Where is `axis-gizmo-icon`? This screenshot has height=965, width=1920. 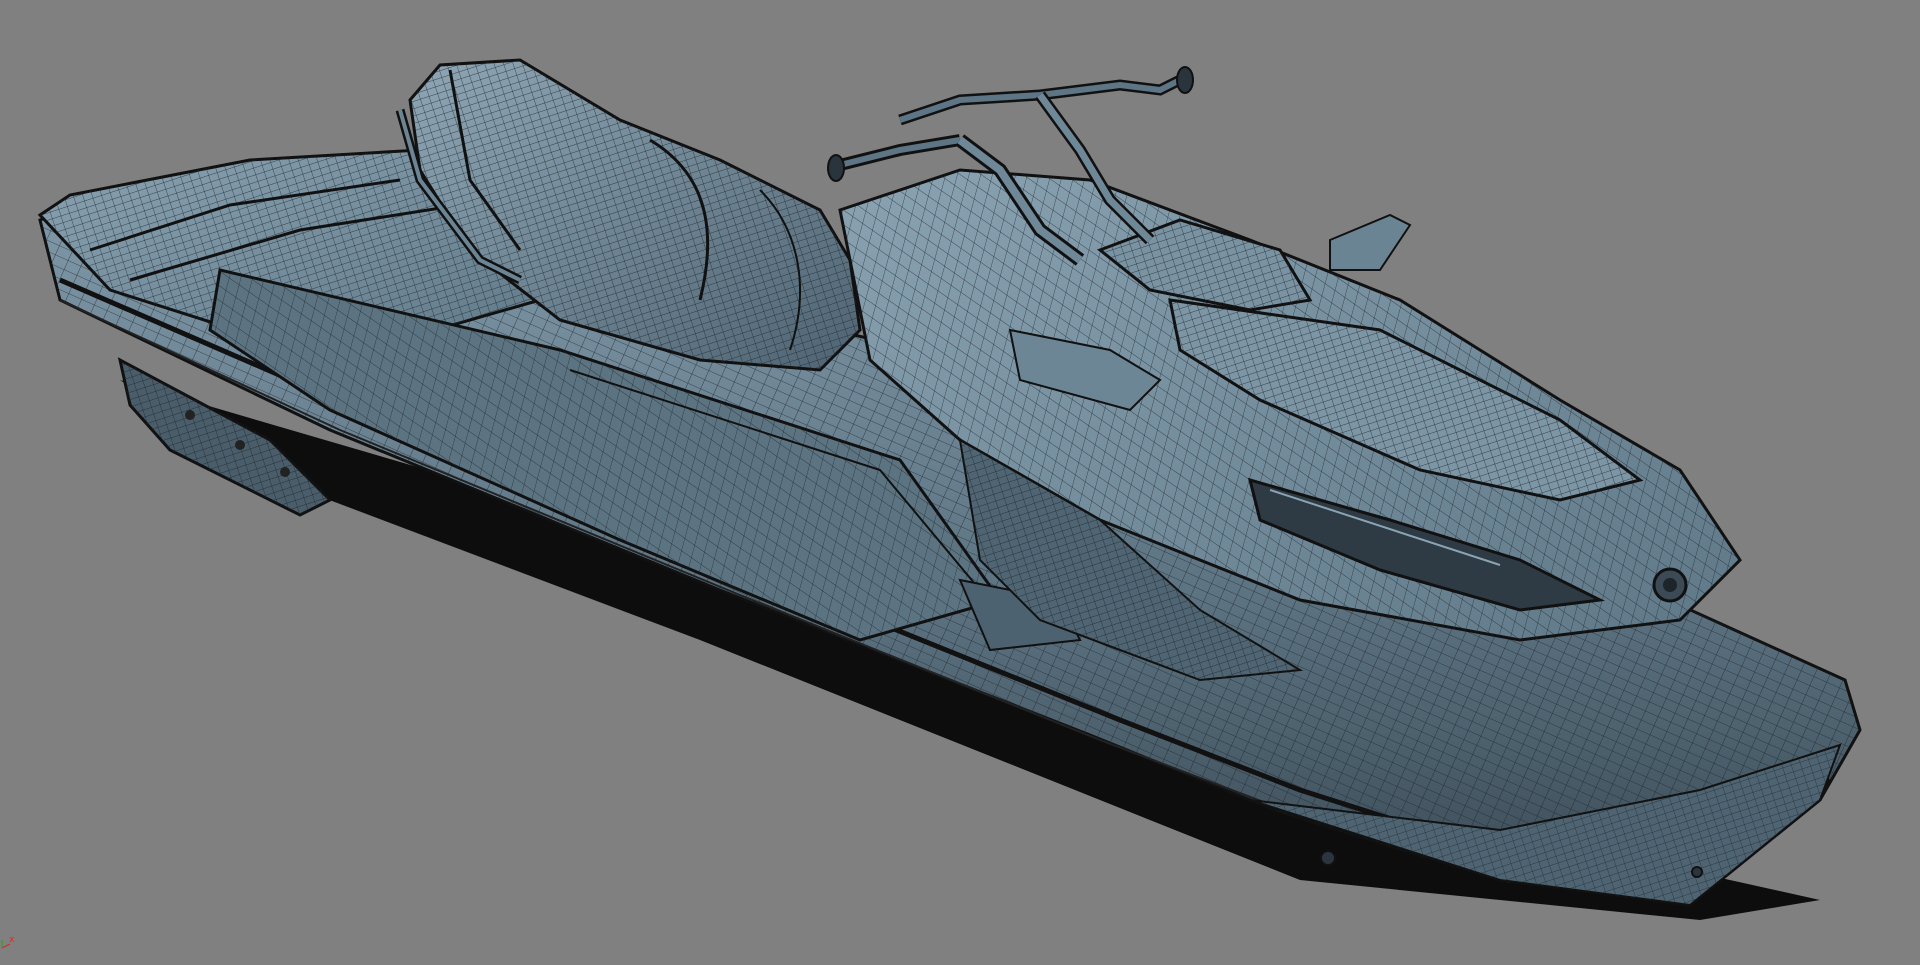 axis-gizmo-icon is located at coordinates (6, 944).